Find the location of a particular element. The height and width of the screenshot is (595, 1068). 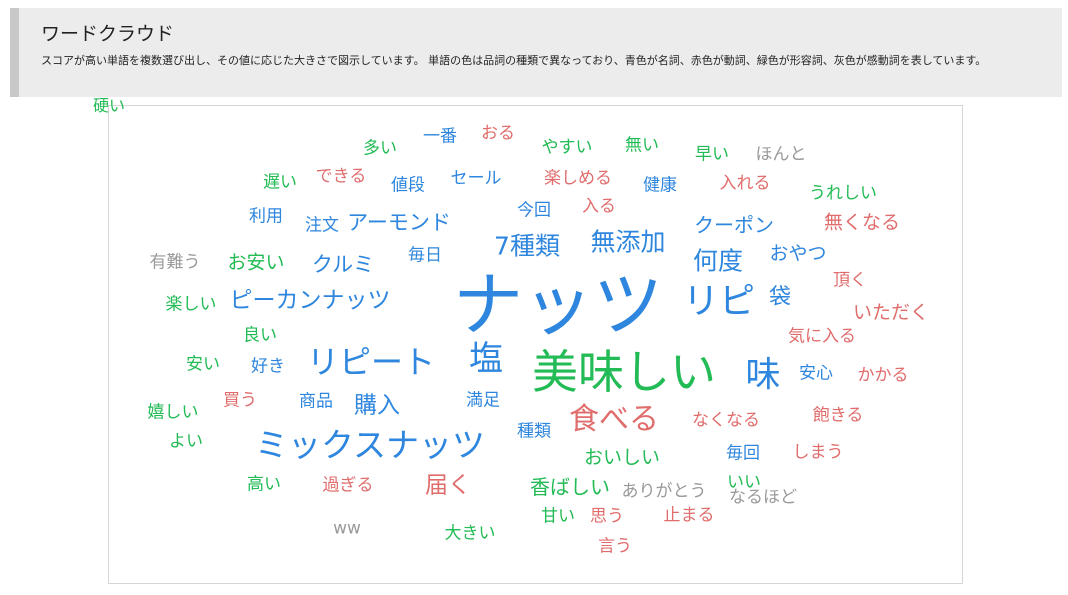

word-verb: 届く is located at coordinates (448, 485).